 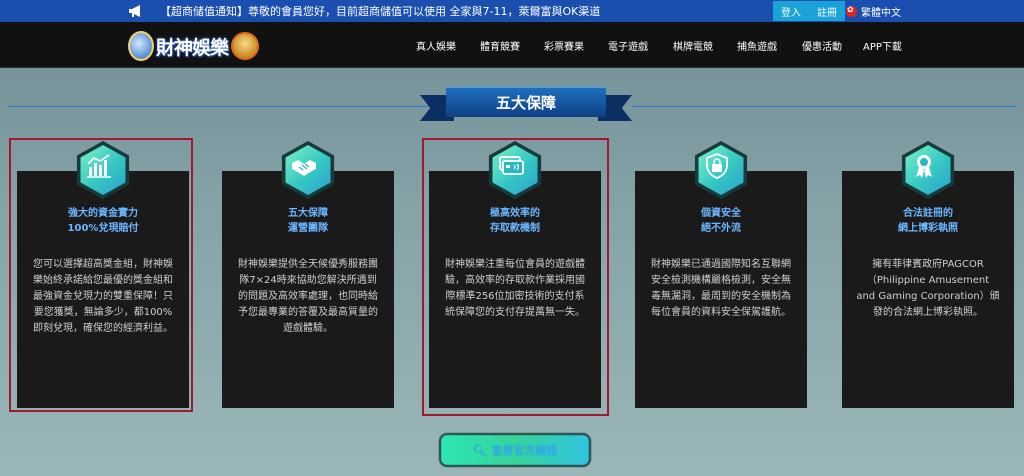 I want to click on card-title-line2: 100%兌現賠付, so click(x=103, y=228).